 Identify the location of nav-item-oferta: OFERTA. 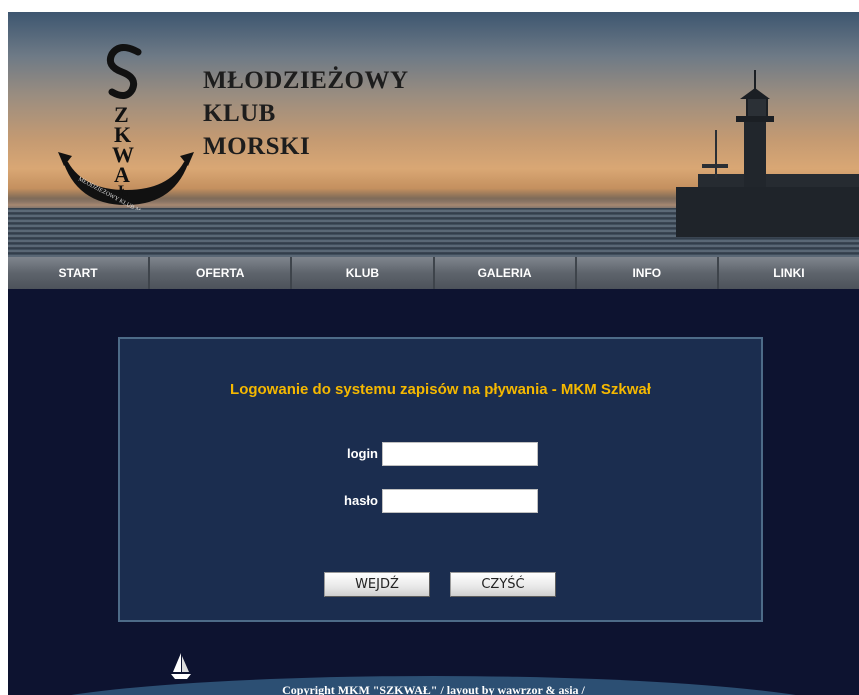
(221, 273).